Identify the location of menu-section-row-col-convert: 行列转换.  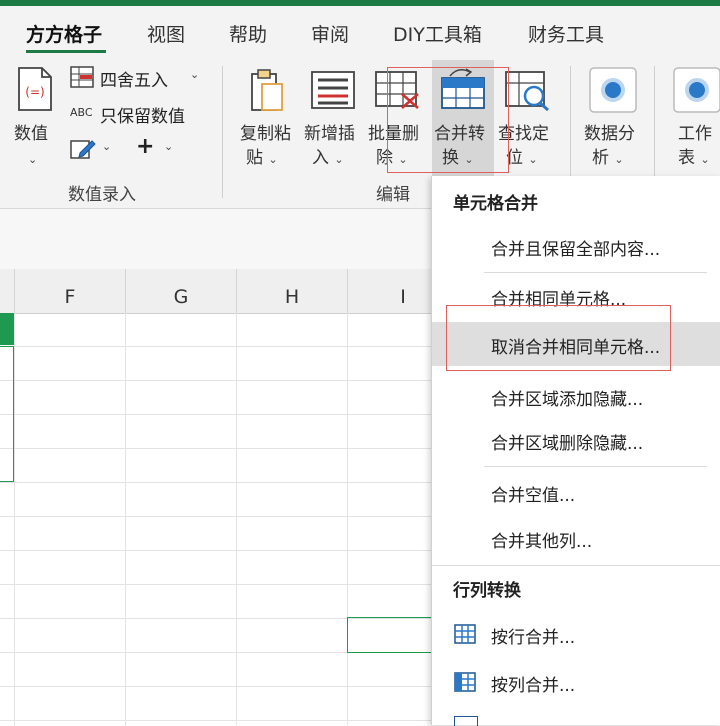
(487, 591).